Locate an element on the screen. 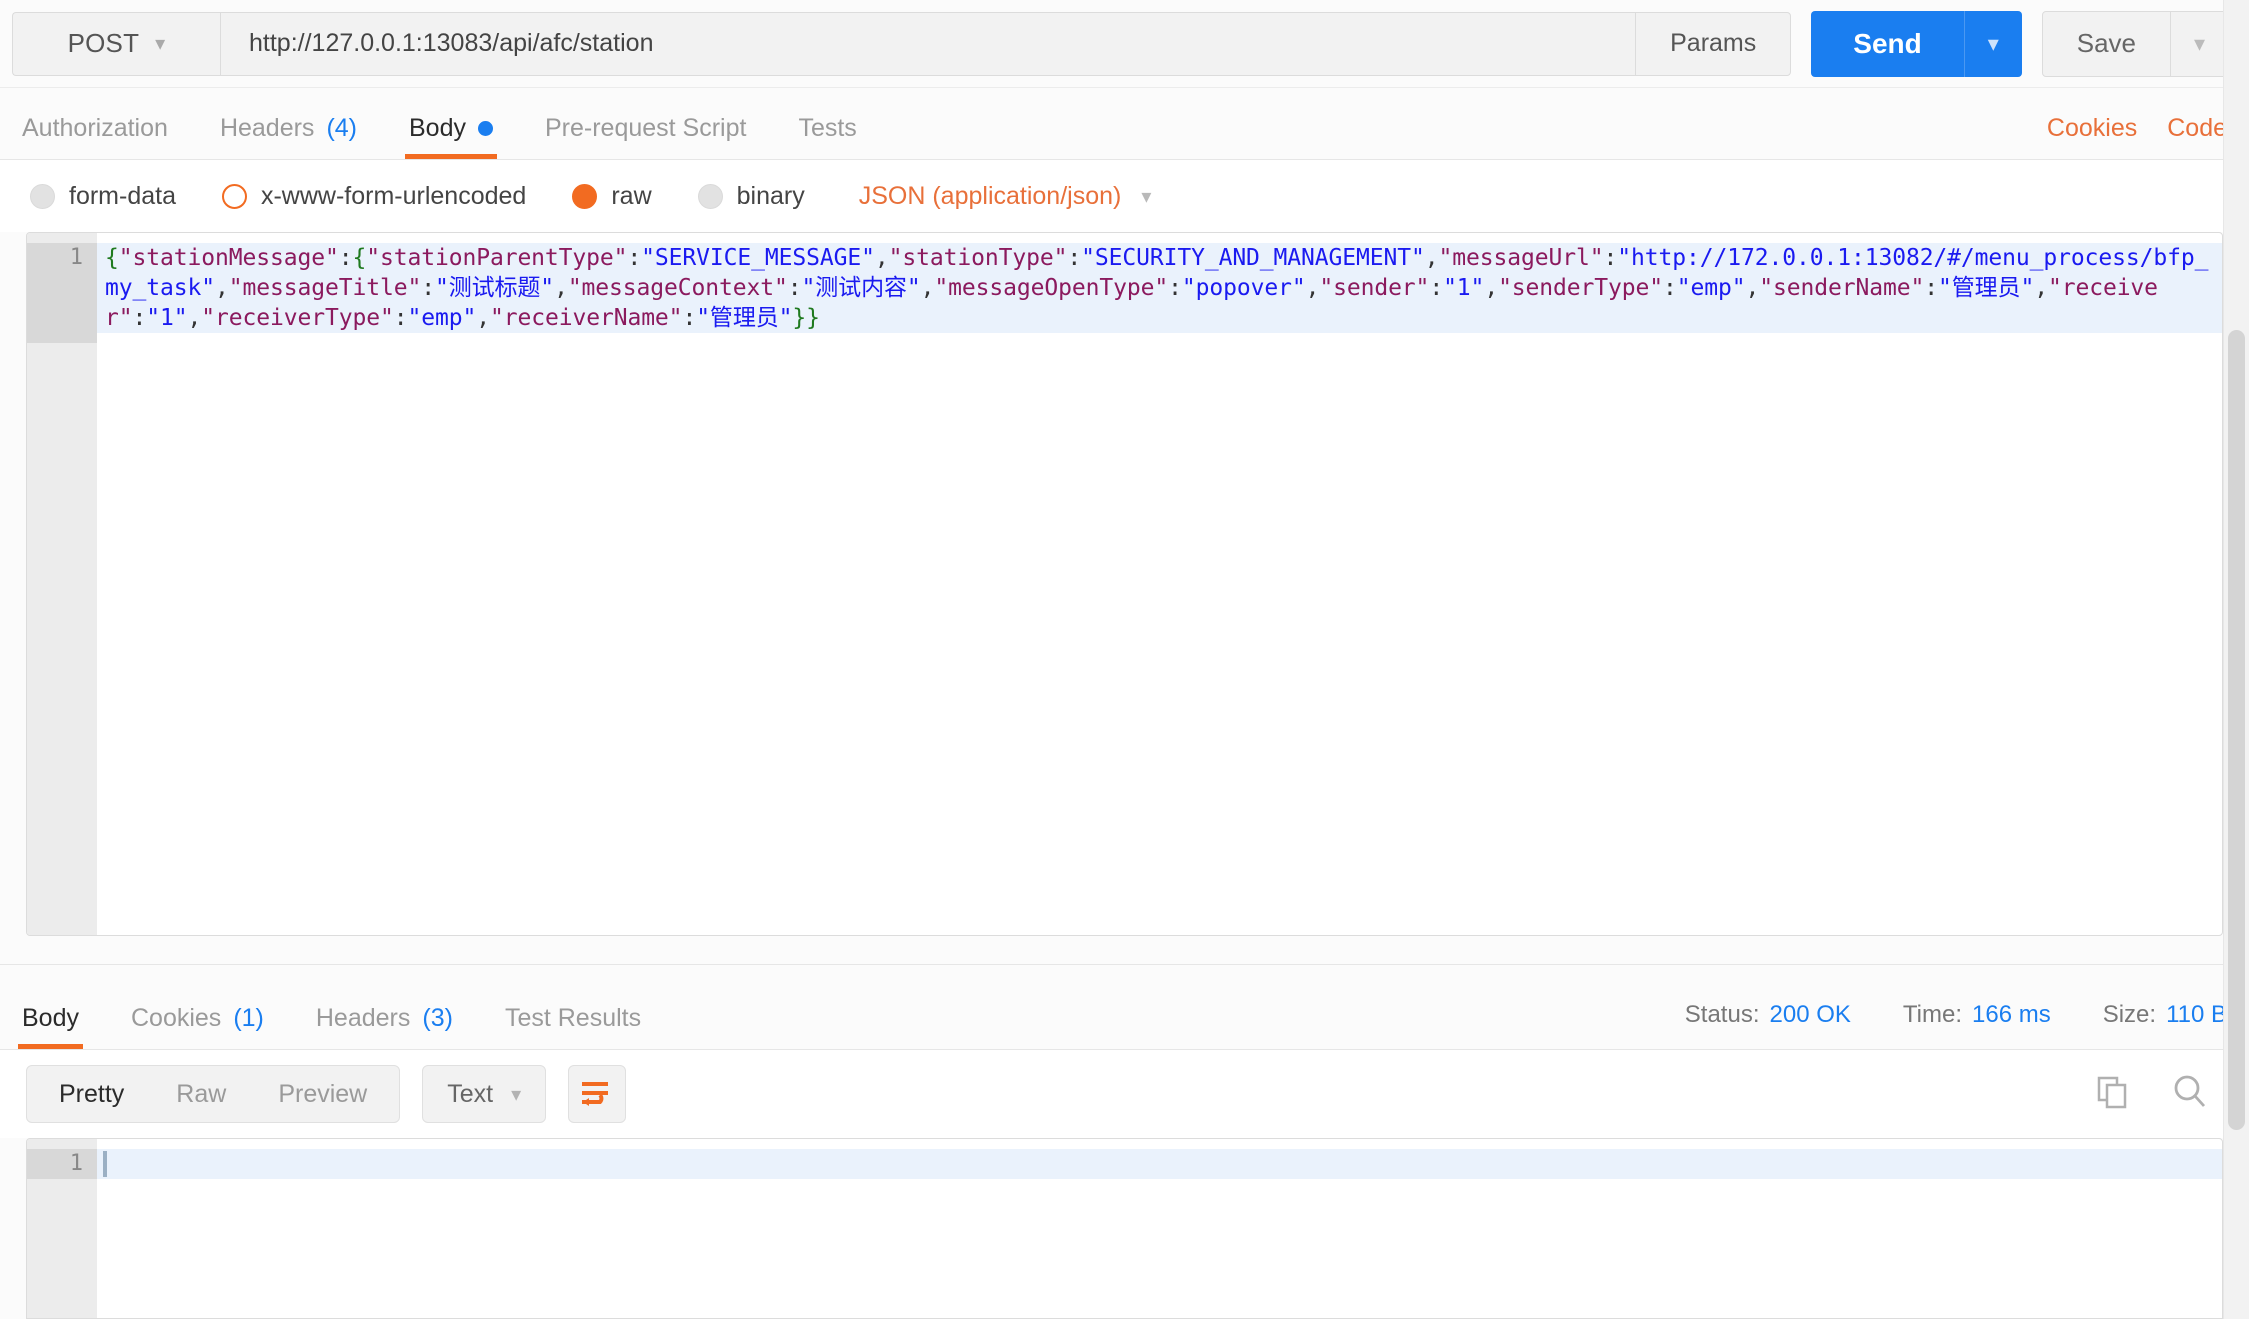  page-scrollbar is located at coordinates (2236, 659).